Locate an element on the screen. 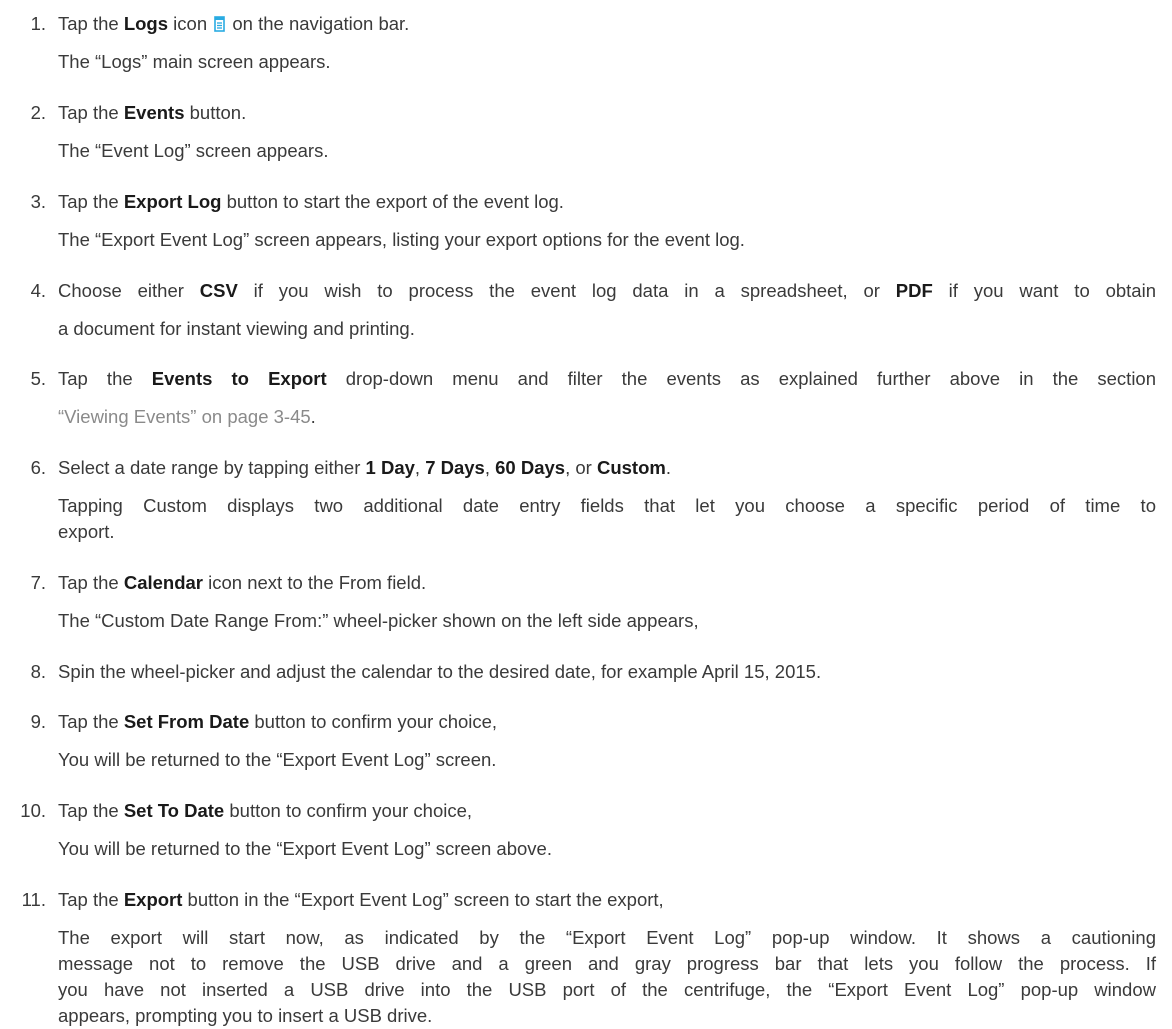 This screenshot has height=1029, width=1172. events-to-export-label: Events to Export is located at coordinates (239, 378).